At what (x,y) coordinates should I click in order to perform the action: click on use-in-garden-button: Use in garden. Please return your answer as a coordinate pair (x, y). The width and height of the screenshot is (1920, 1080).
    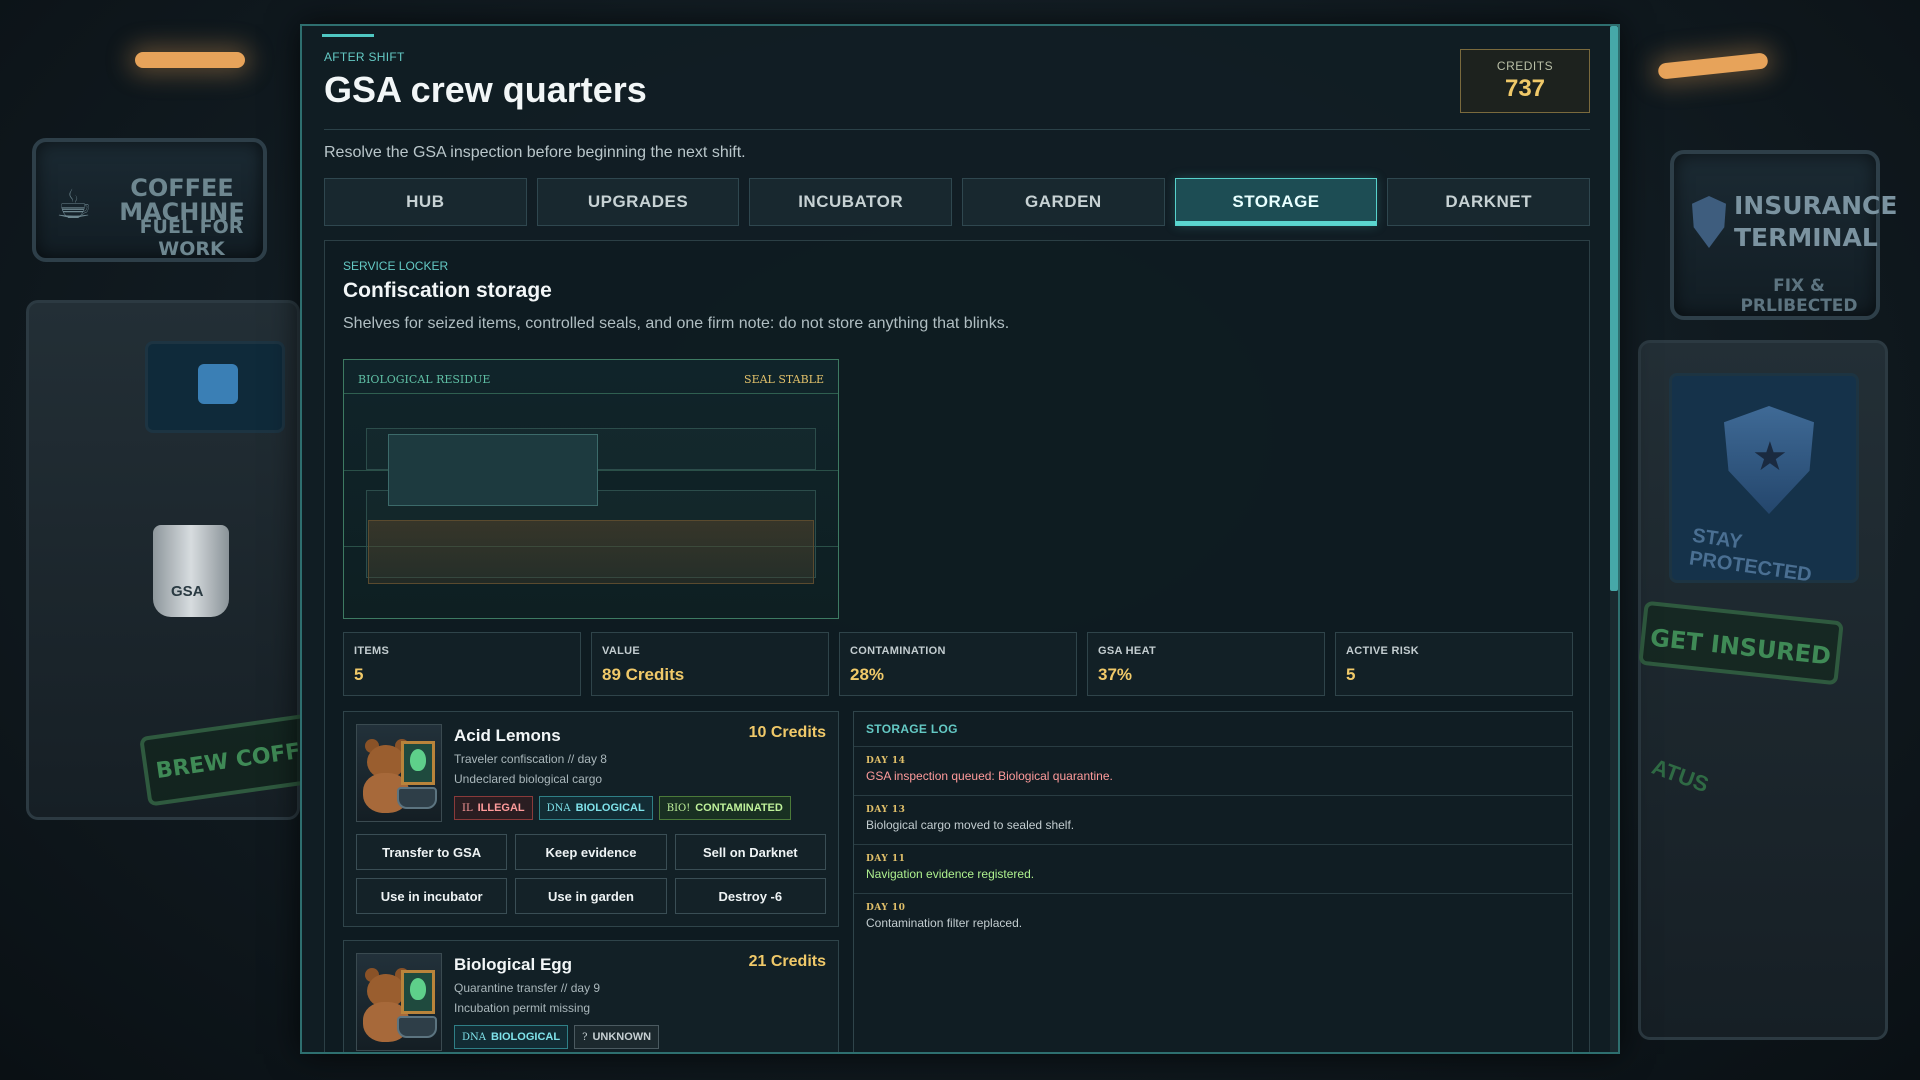
    Looking at the image, I should click on (591, 896).